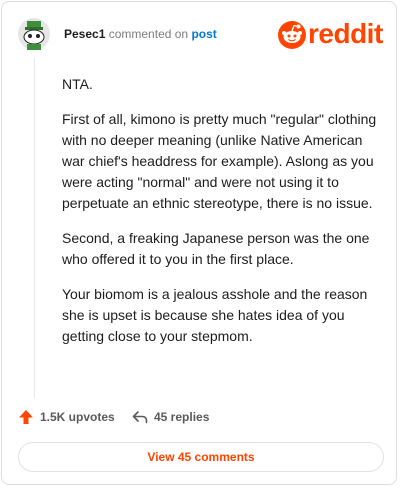 The height and width of the screenshot is (488, 400). What do you see at coordinates (26, 417) in the screenshot?
I see `upvote-arrow-icon` at bounding box center [26, 417].